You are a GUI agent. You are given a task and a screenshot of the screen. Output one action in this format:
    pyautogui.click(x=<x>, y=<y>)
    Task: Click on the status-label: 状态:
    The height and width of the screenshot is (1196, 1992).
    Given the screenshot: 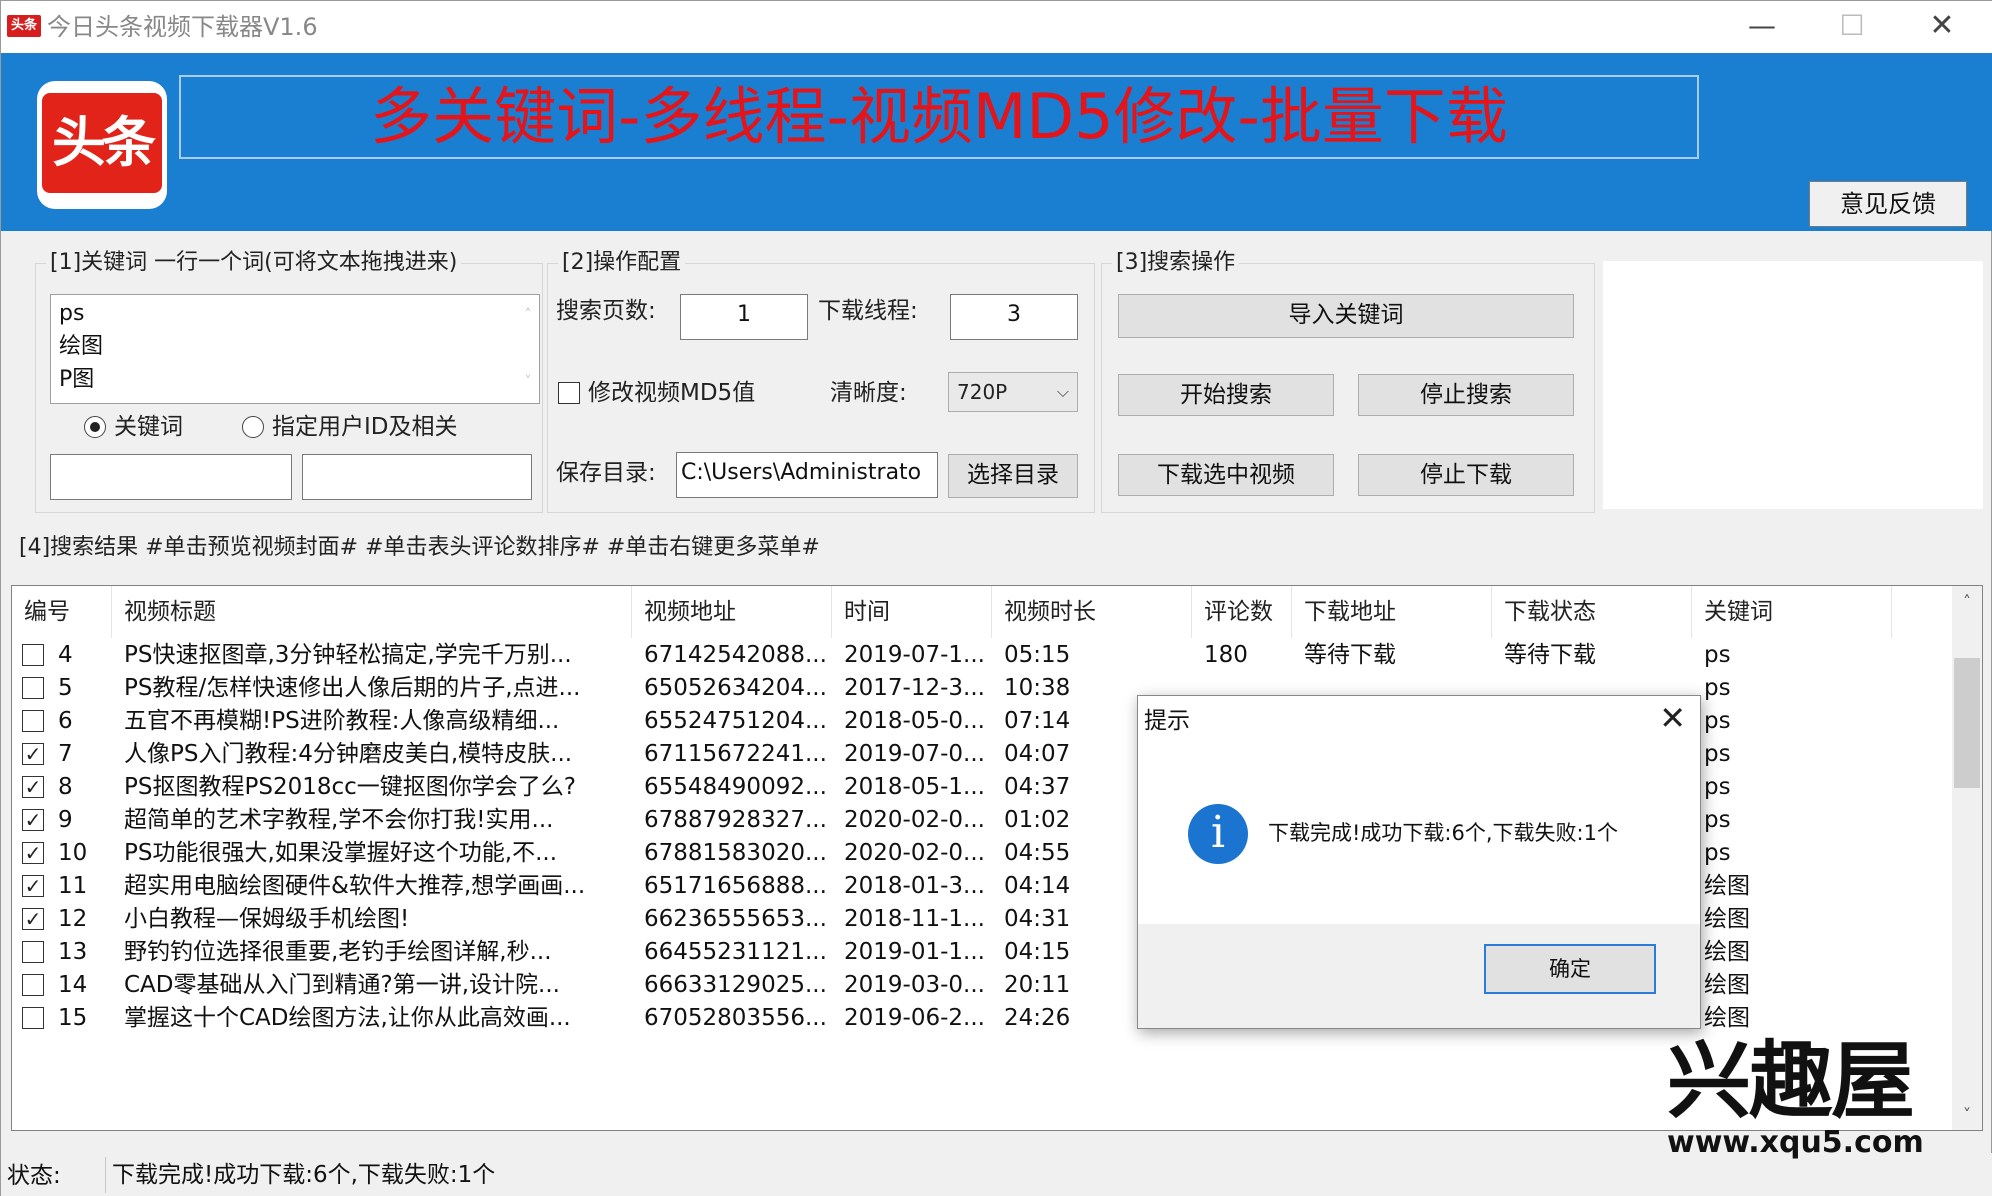 What is the action you would take?
    pyautogui.click(x=34, y=1176)
    